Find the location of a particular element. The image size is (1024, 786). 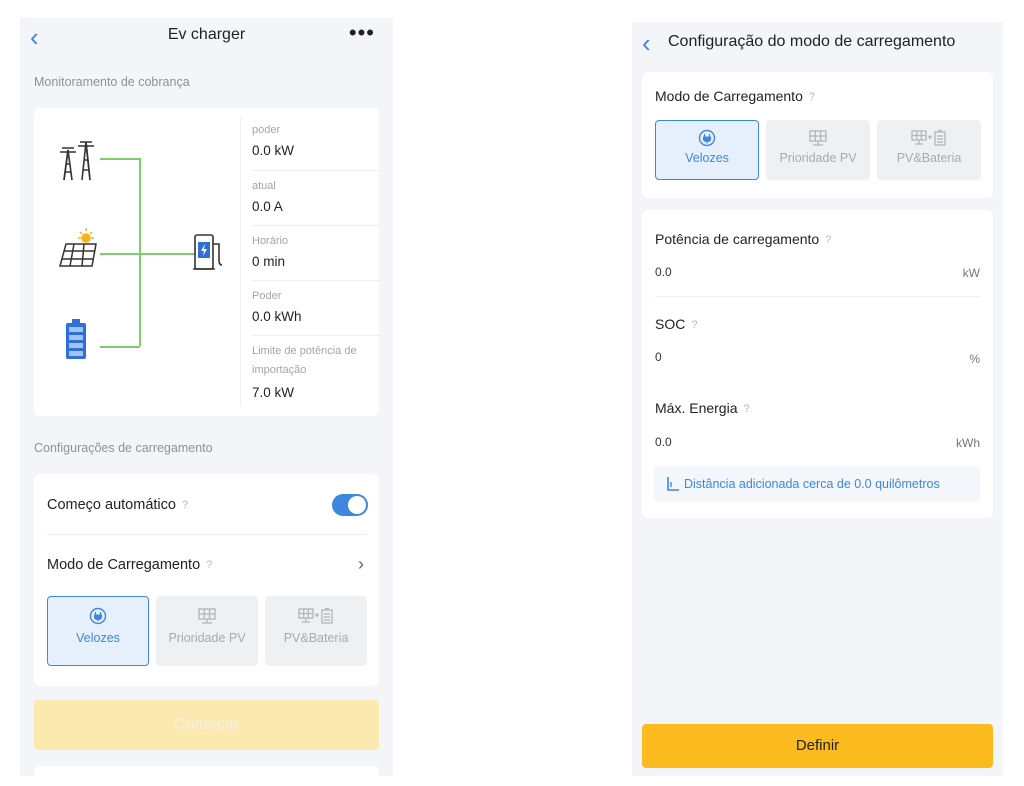

auto-start-toggle is located at coordinates (350, 505).